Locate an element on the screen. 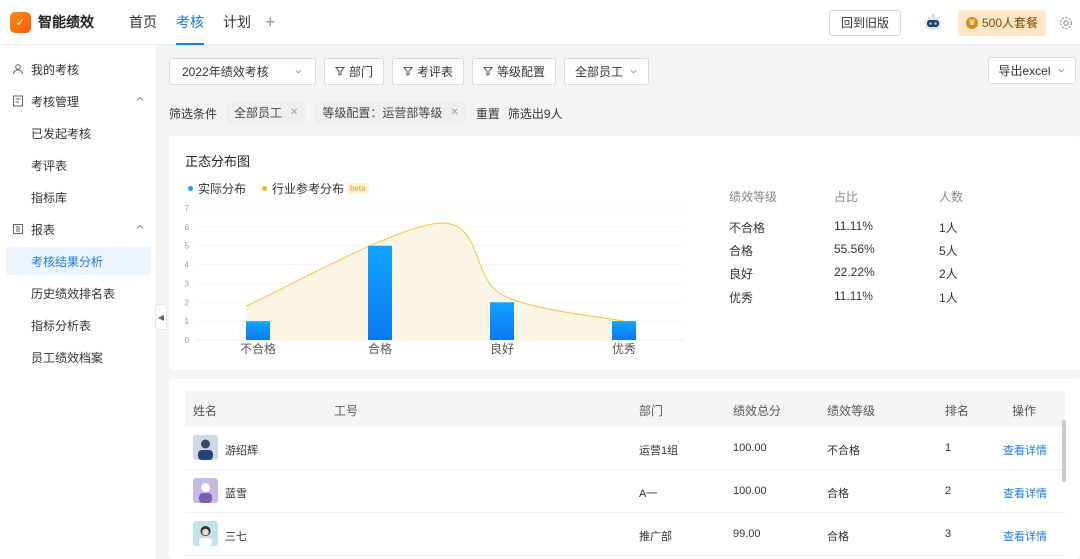 This screenshot has height=559, width=1080. app-logo: ✓ 智能绩效 is located at coordinates (60, 22).